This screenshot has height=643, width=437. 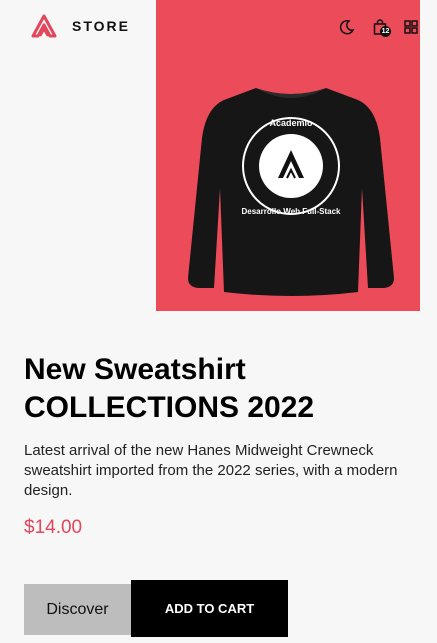 What do you see at coordinates (77, 609) in the screenshot?
I see `discover-button: Discover` at bounding box center [77, 609].